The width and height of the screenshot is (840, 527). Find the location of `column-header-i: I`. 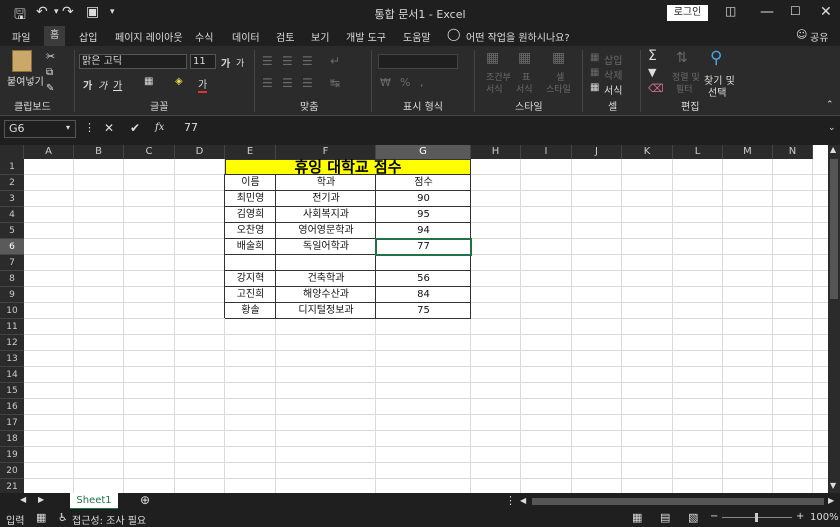

column-header-i: I is located at coordinates (546, 152).